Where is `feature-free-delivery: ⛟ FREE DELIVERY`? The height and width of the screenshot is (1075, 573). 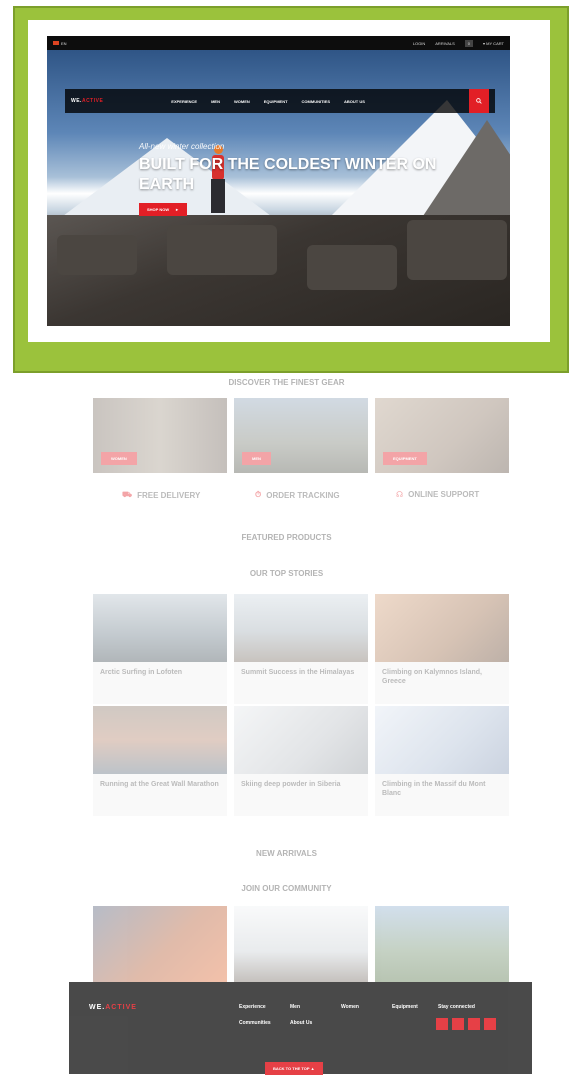
feature-free-delivery: ⛟ FREE DELIVERY is located at coordinates (161, 495).